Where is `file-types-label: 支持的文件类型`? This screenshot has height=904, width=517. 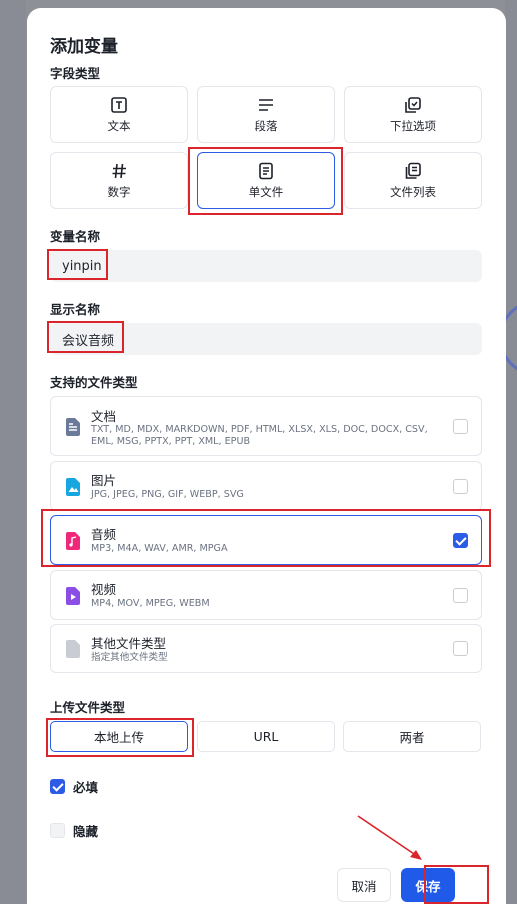
file-types-label: 支持的文件类型 is located at coordinates (94, 382).